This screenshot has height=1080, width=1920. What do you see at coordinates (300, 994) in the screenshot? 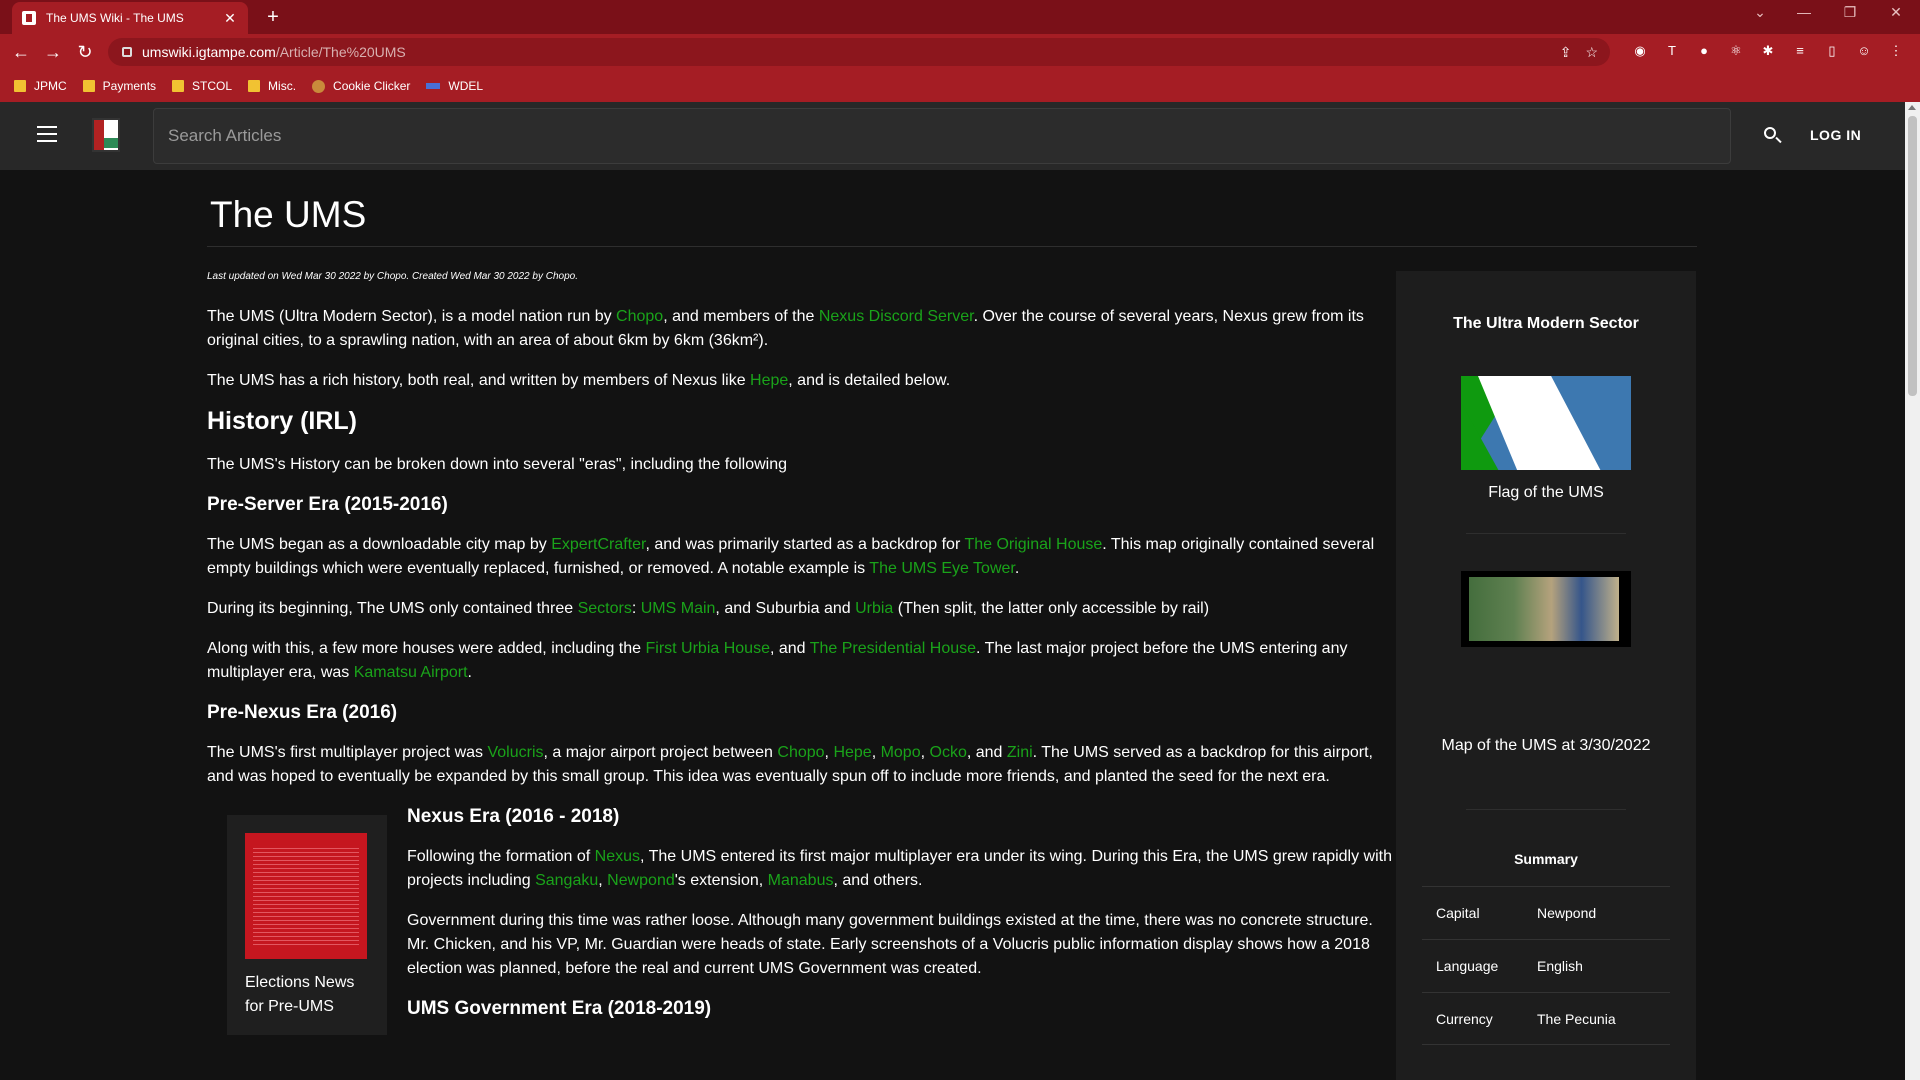
I see `thumbnail-caption: Elections News for Pre-UMS` at bounding box center [300, 994].